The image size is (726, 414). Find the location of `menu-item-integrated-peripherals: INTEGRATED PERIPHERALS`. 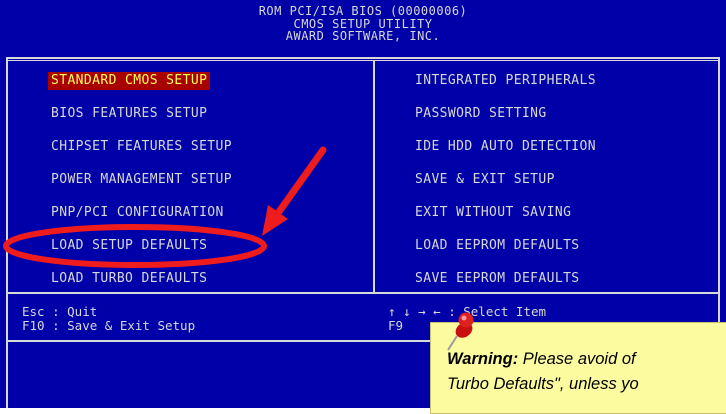

menu-item-integrated-peripherals: INTEGRATED PERIPHERALS is located at coordinates (505, 81).